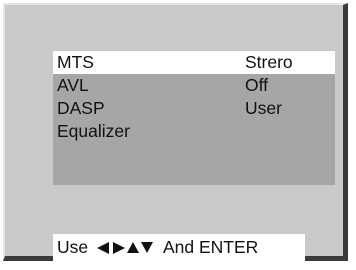  I want to click on menu-item-avl: AVL Off, so click(194, 85).